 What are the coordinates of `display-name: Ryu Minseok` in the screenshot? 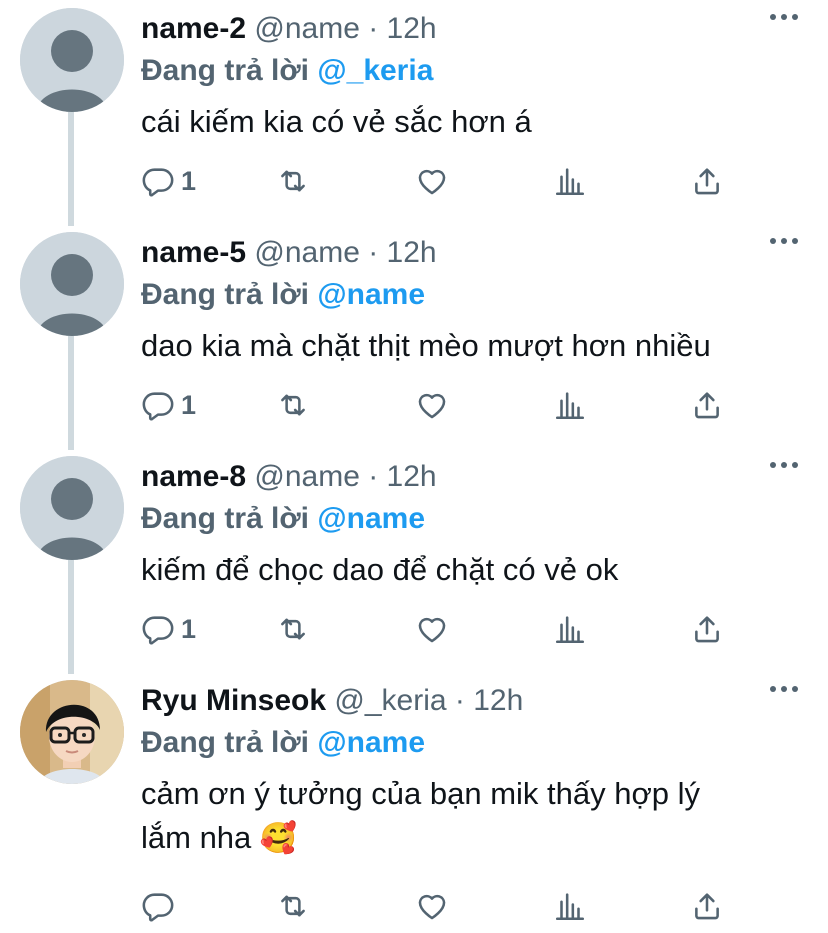 It's located at (233, 700).